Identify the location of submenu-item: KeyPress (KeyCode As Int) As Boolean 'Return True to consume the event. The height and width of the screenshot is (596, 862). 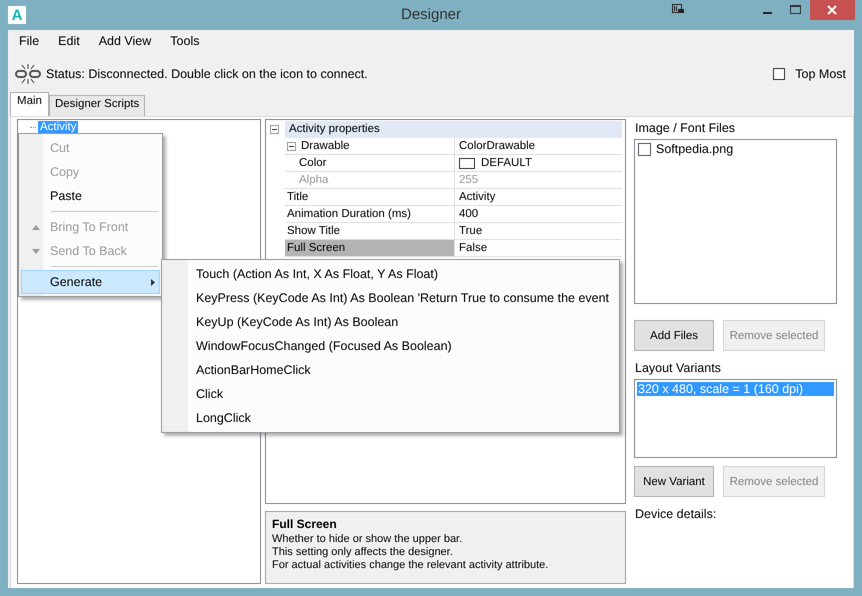
(390, 298).